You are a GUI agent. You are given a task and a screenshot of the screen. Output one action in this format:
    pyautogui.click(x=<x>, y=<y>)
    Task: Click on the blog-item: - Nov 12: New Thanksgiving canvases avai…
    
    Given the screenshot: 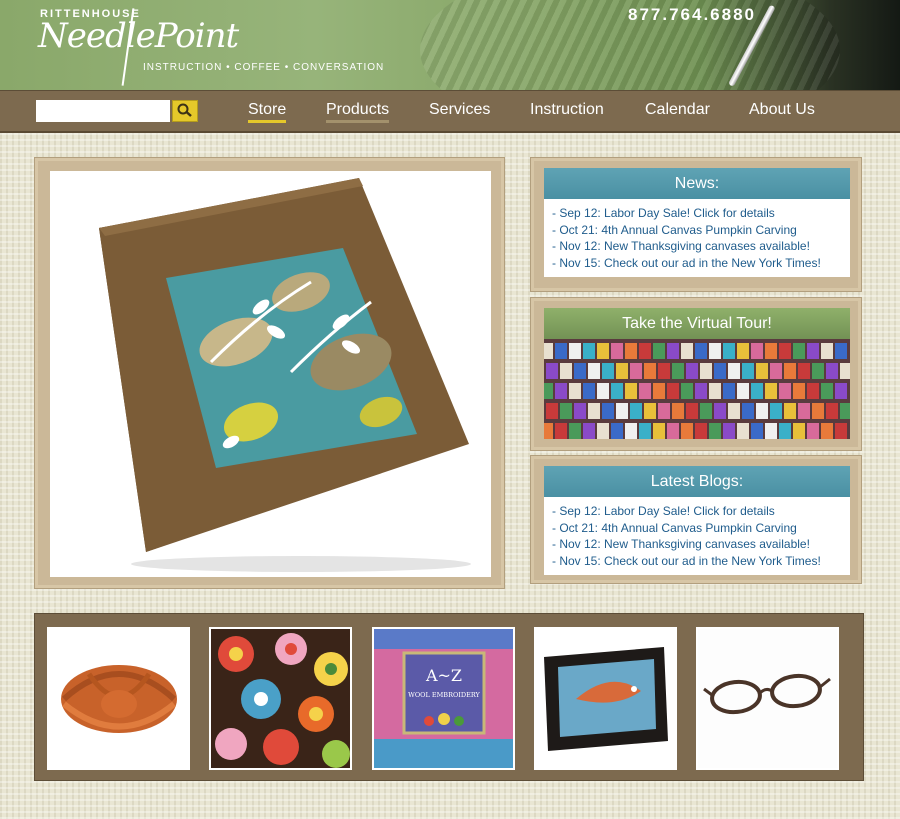 What is the action you would take?
    pyautogui.click(x=697, y=544)
    